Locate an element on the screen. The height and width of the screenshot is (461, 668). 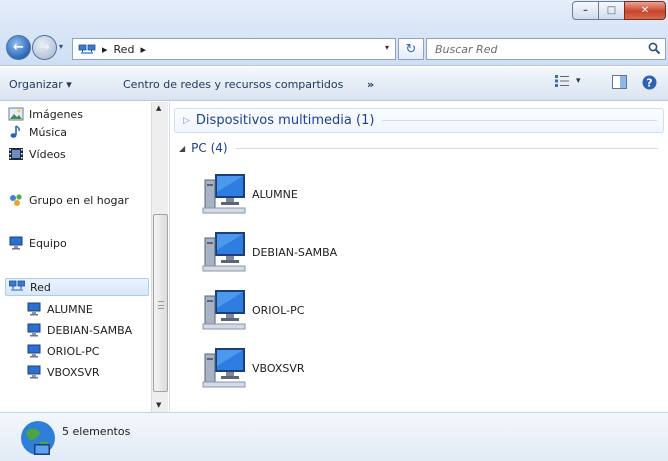
preview-pane-button is located at coordinates (619, 82).